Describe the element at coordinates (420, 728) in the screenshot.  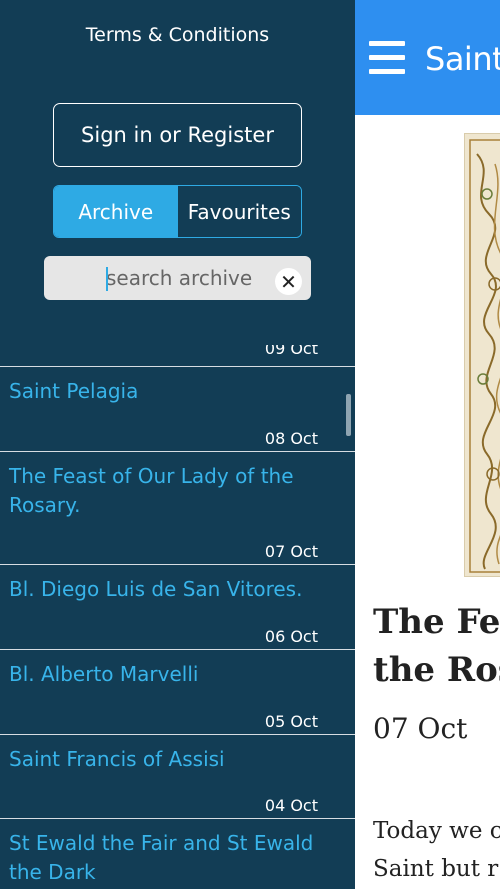
I see `article-date: 07 Oct` at that location.